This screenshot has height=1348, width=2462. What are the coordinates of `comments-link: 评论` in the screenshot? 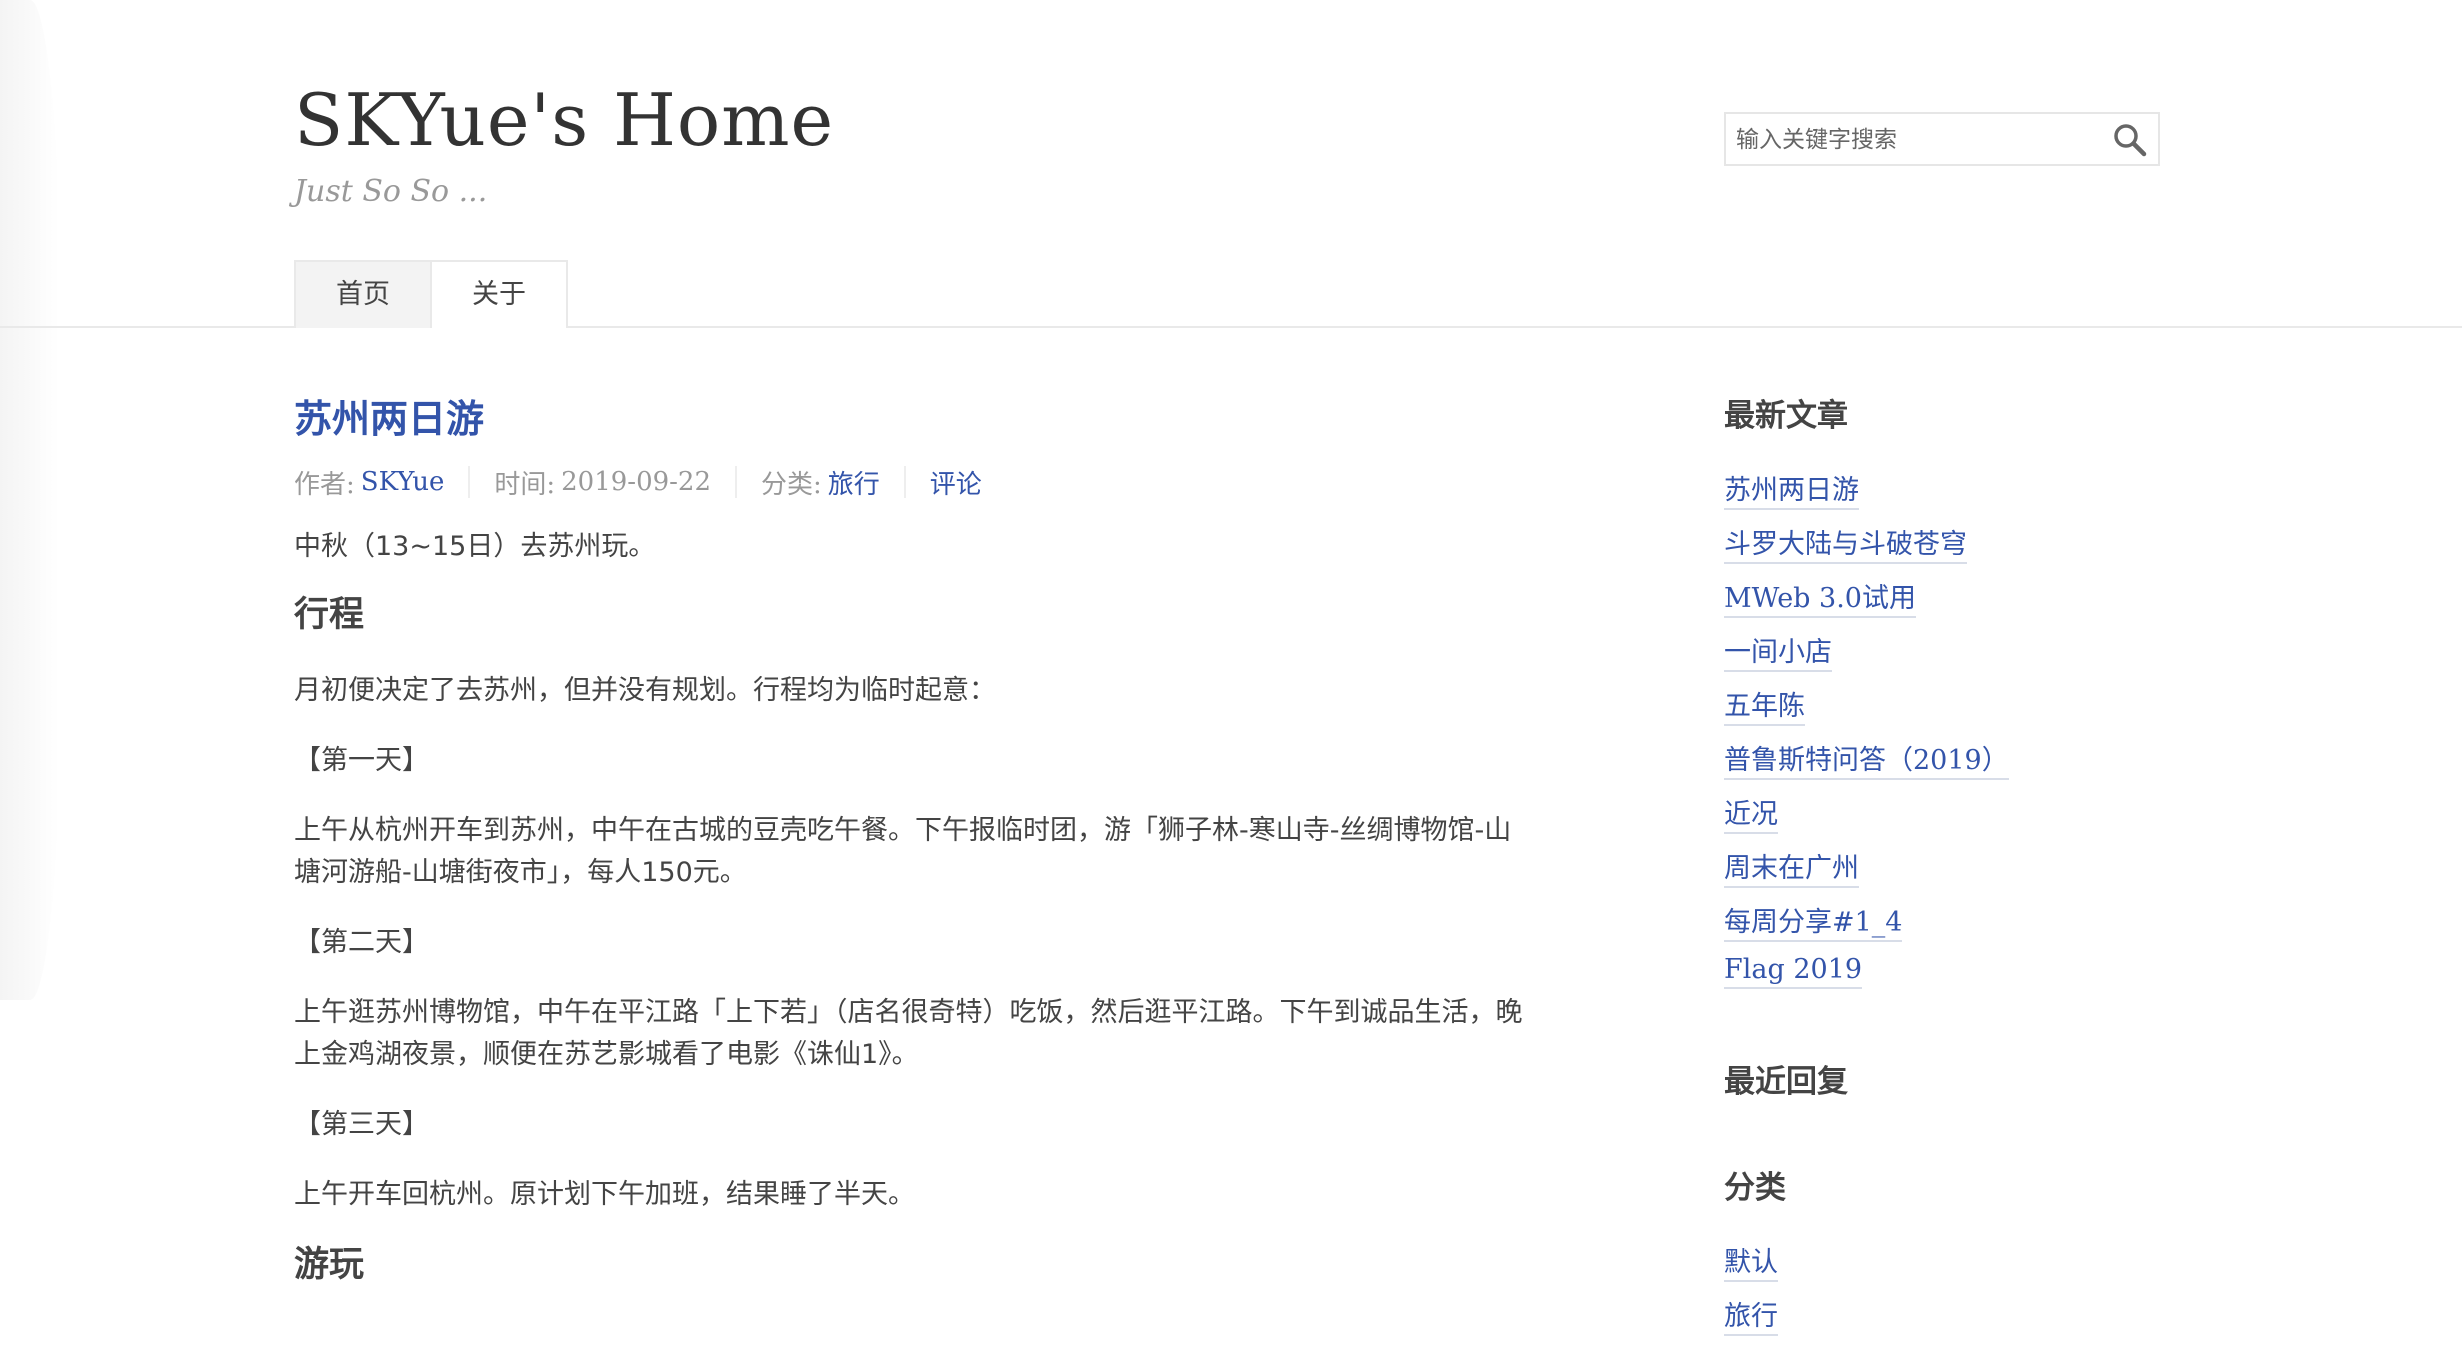 It's located at (956, 482).